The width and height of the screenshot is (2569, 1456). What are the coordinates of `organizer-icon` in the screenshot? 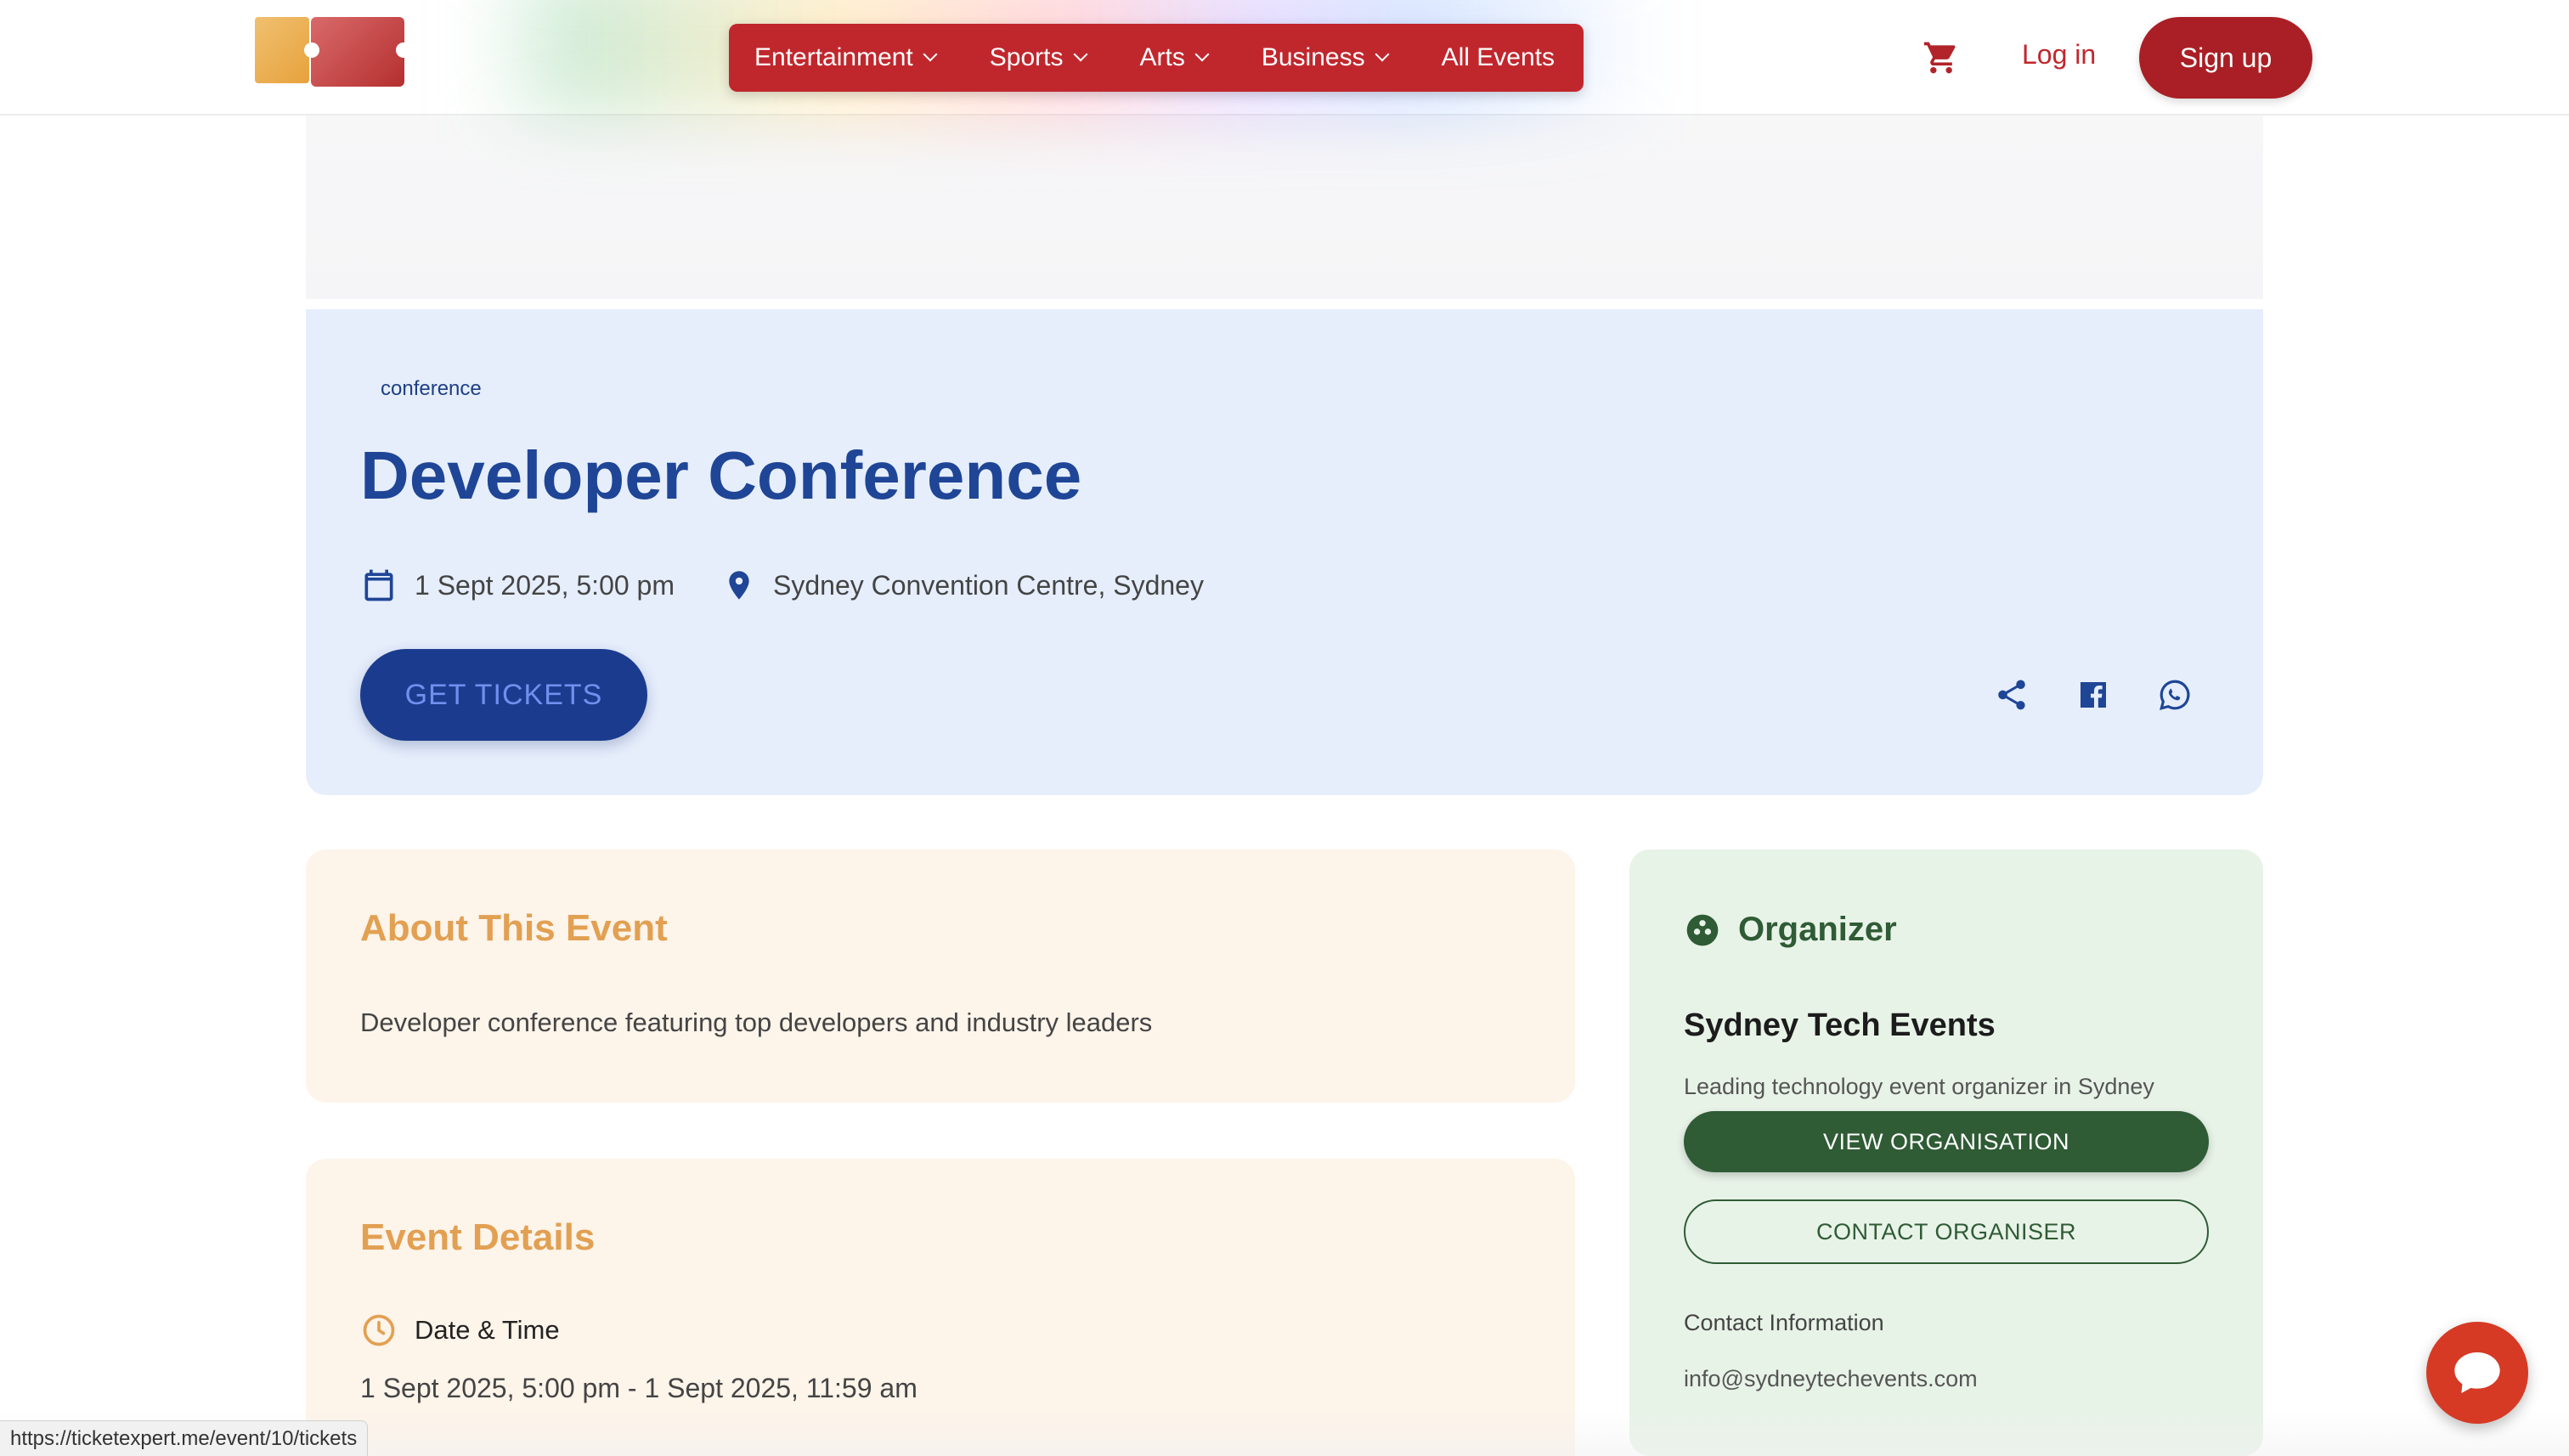 It's located at (1703, 930).